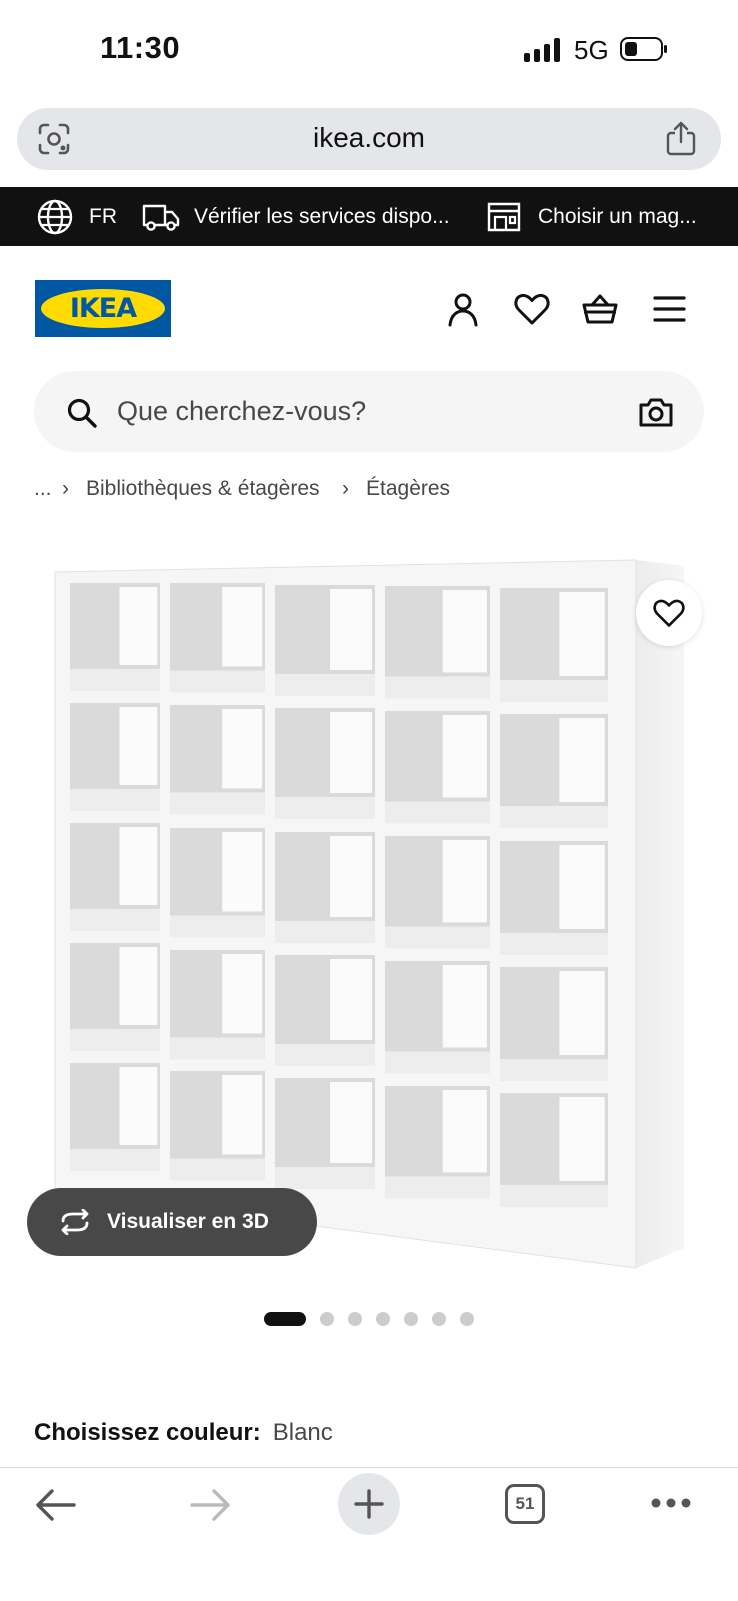 The width and height of the screenshot is (738, 1601). I want to click on view-in-3d-button: Visualiser en 3D, so click(172, 1222).